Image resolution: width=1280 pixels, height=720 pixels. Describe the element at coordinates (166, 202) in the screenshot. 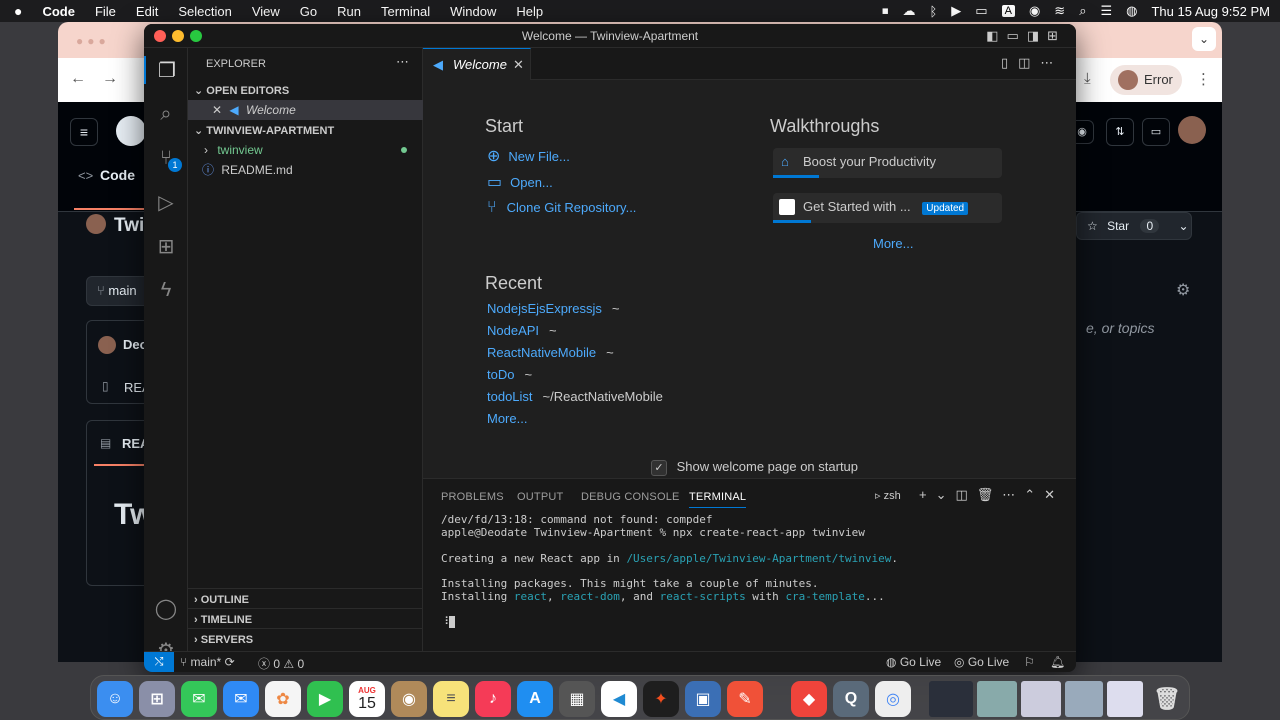

I see `run-debug-icon: ▷` at that location.